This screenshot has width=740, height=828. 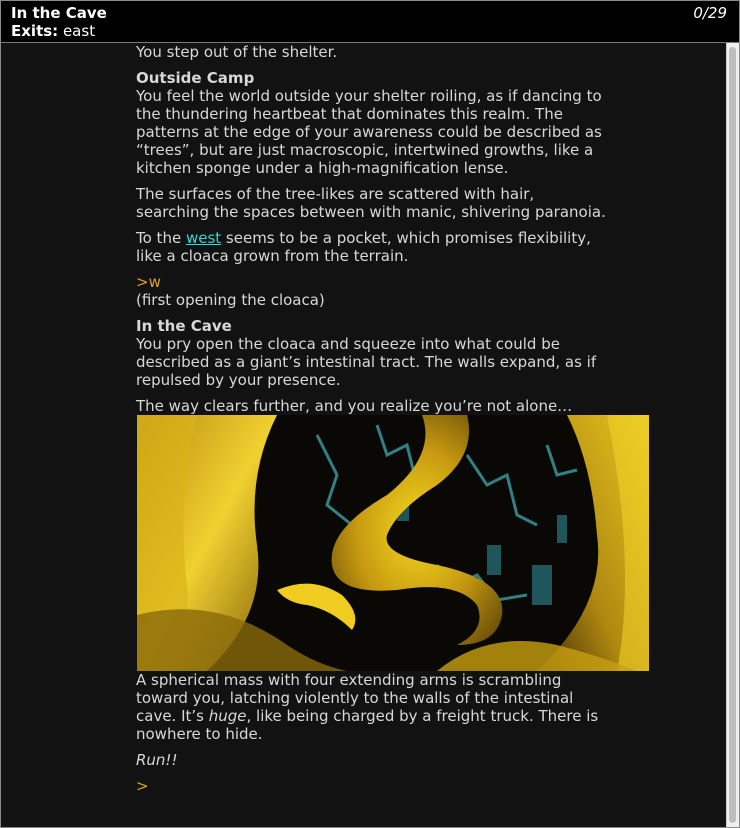 I want to click on room-heading-outside-camp: Outside Camp, so click(x=195, y=78).